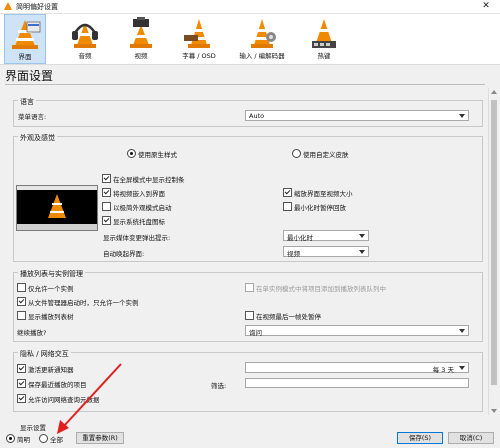  What do you see at coordinates (357, 115) in the screenshot?
I see `menu-language-select: Auto` at bounding box center [357, 115].